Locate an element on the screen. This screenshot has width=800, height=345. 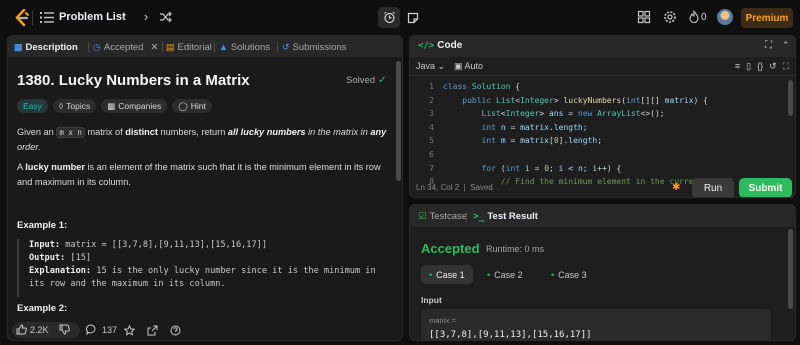
avatar is located at coordinates (725, 17).